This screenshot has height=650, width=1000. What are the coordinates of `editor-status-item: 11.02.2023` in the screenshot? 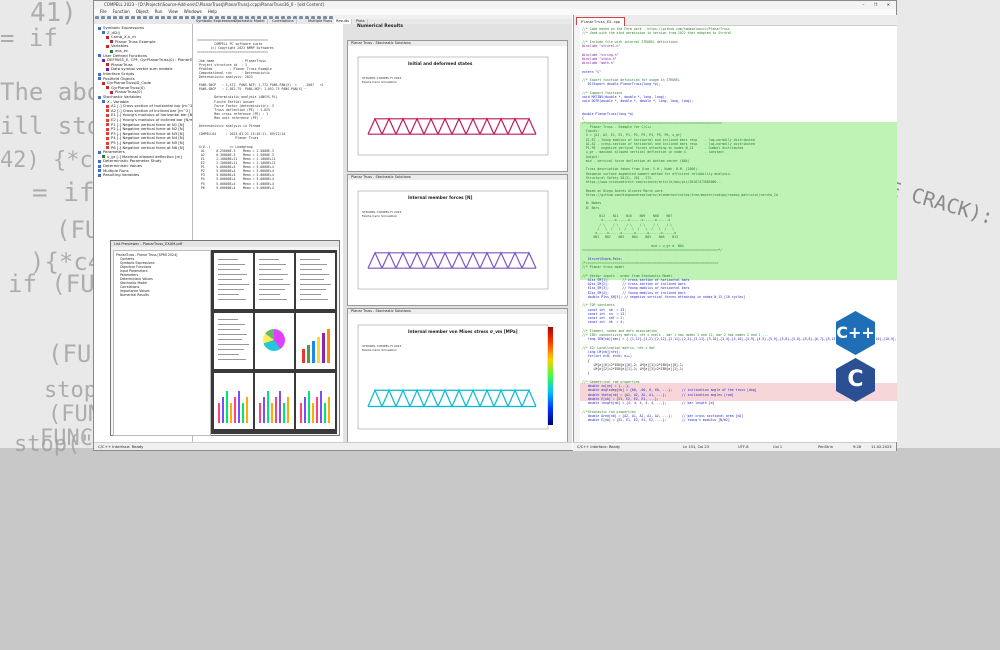 It's located at (881, 447).